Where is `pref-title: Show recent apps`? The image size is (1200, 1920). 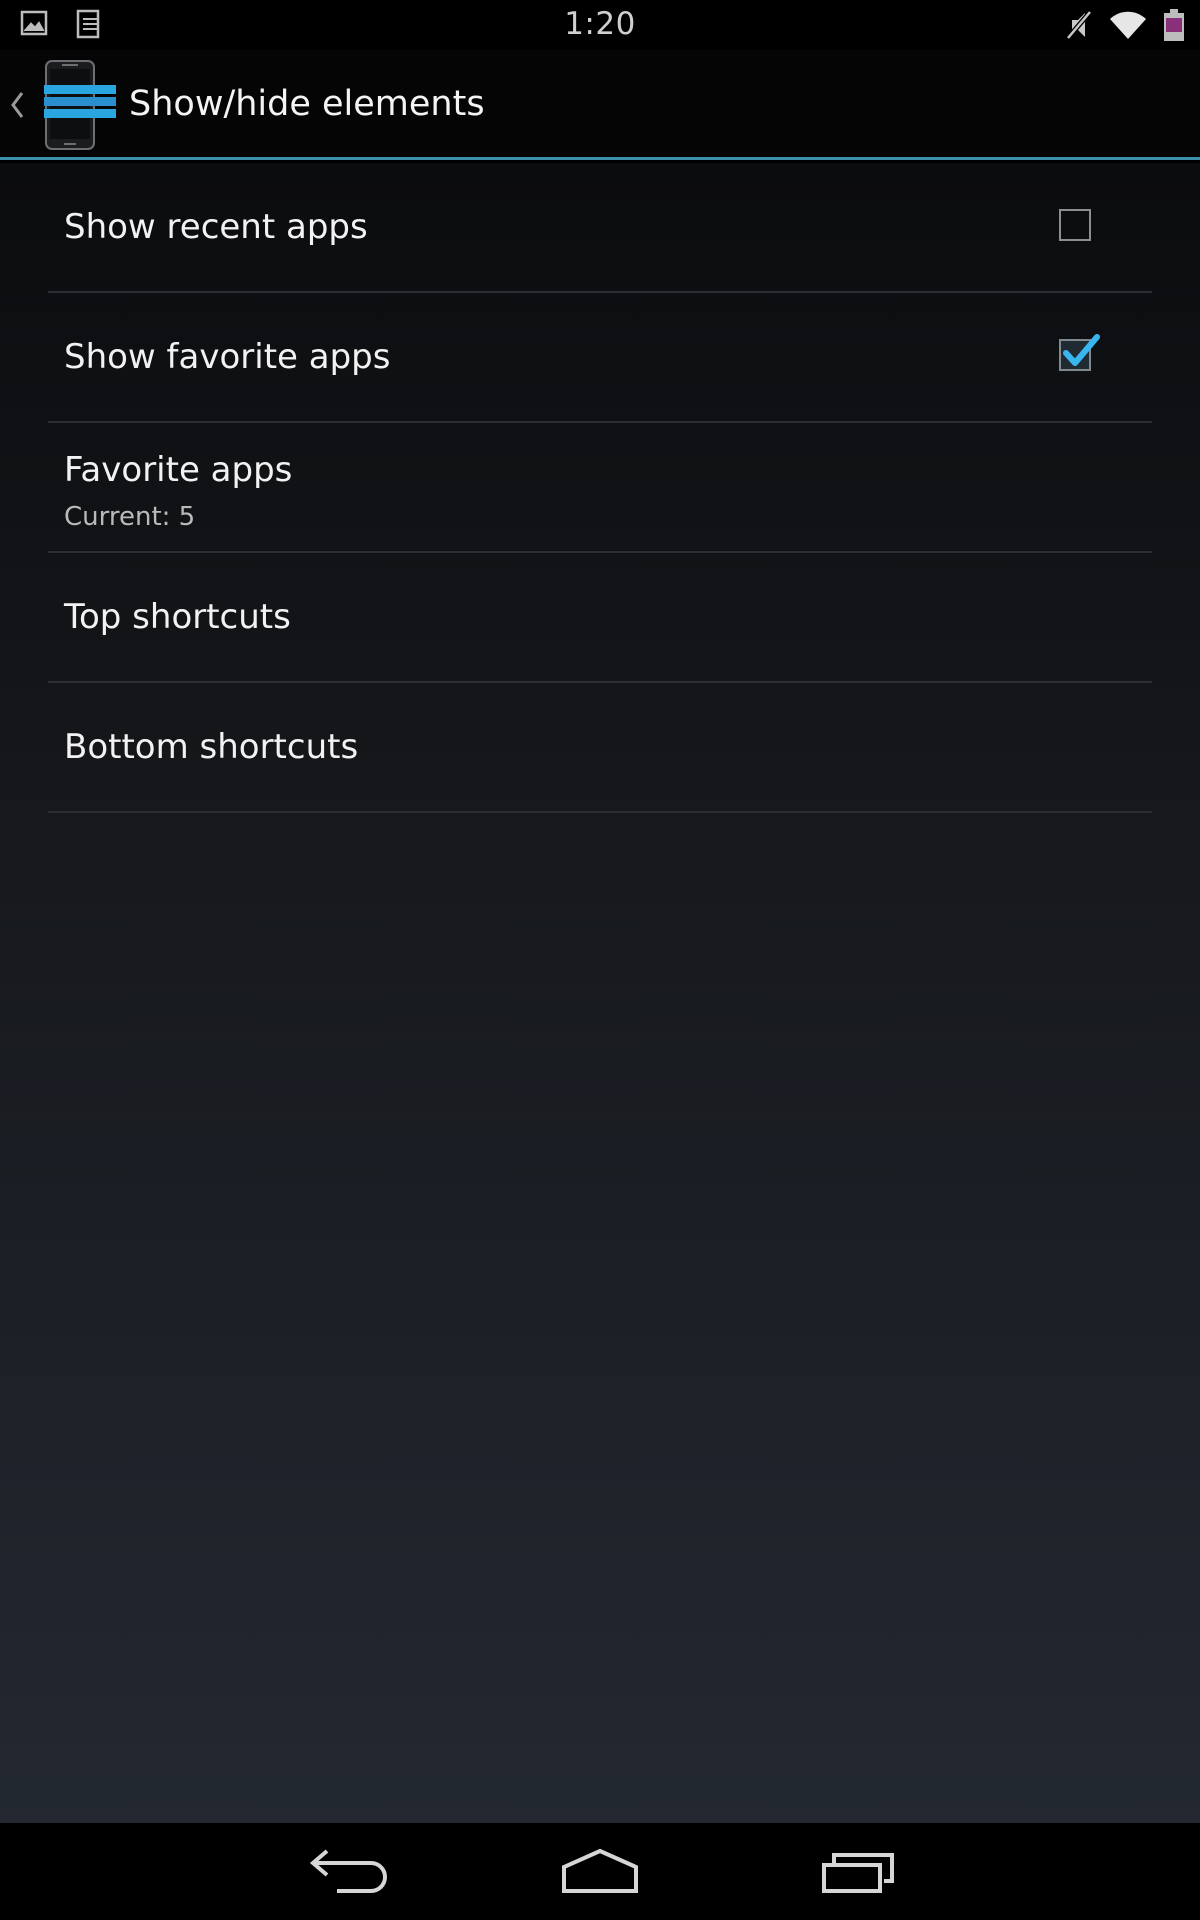 pref-title: Show recent apps is located at coordinates (216, 227).